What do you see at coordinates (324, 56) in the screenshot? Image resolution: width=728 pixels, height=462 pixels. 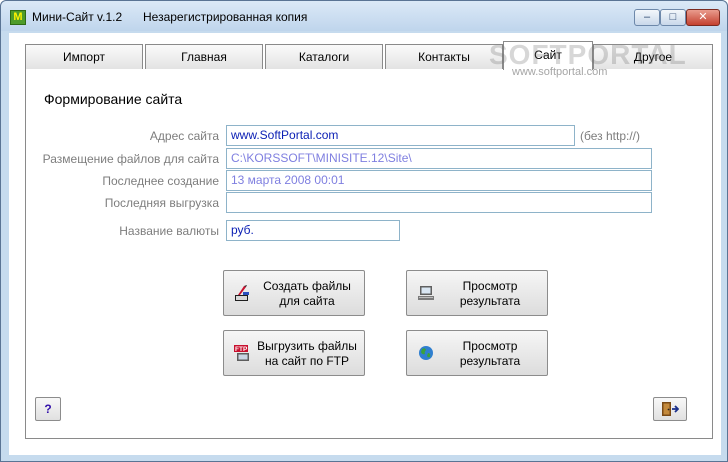 I see `tab-catalogs: Каталоги` at bounding box center [324, 56].